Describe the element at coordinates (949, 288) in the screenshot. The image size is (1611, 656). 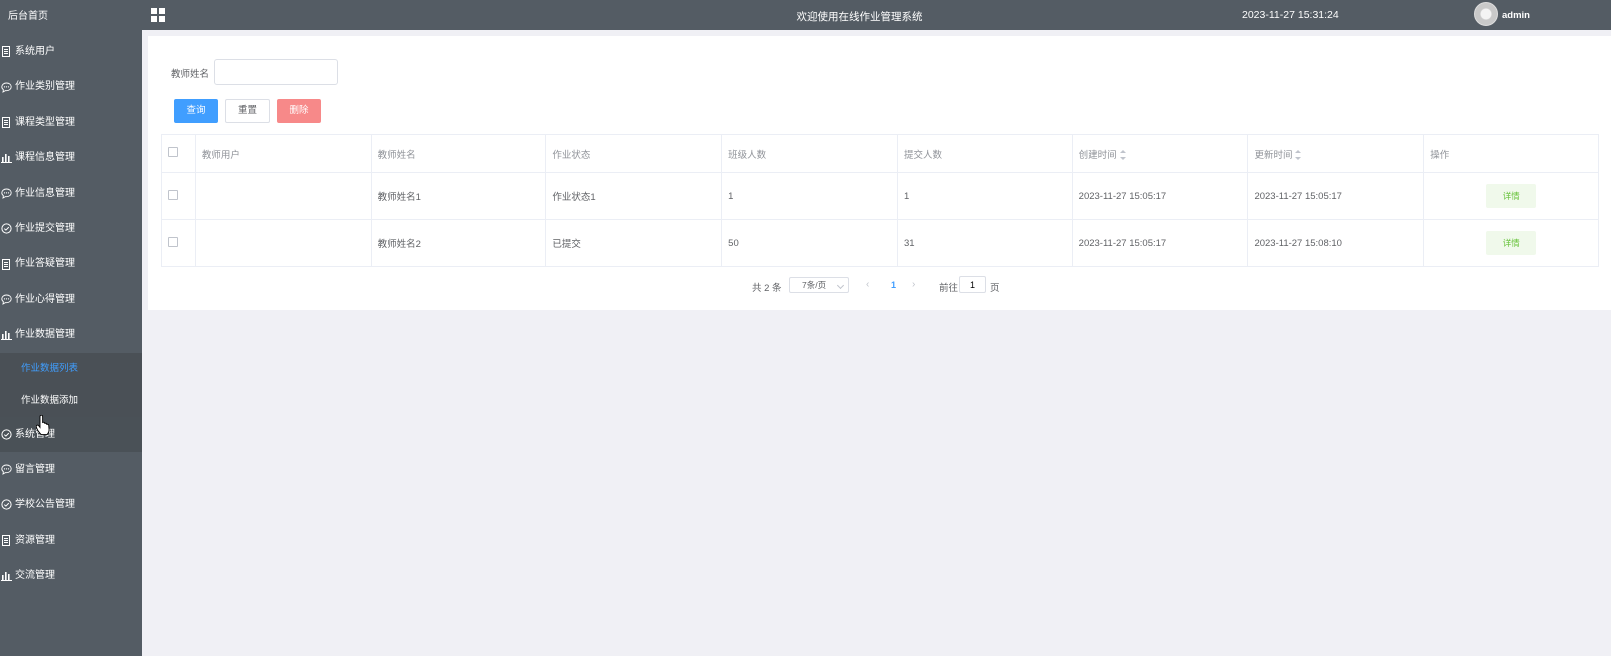
I see `goto-label: 前往` at that location.